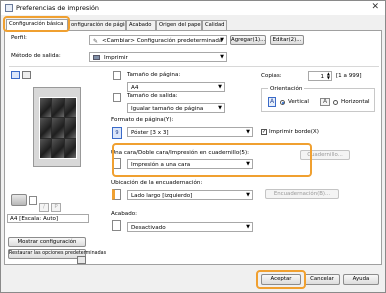 Image resolution: width=386 pixels, height=293 pixels. Describe the element at coordinates (9, 8) in the screenshot. I see `printer-app-icon` at that location.